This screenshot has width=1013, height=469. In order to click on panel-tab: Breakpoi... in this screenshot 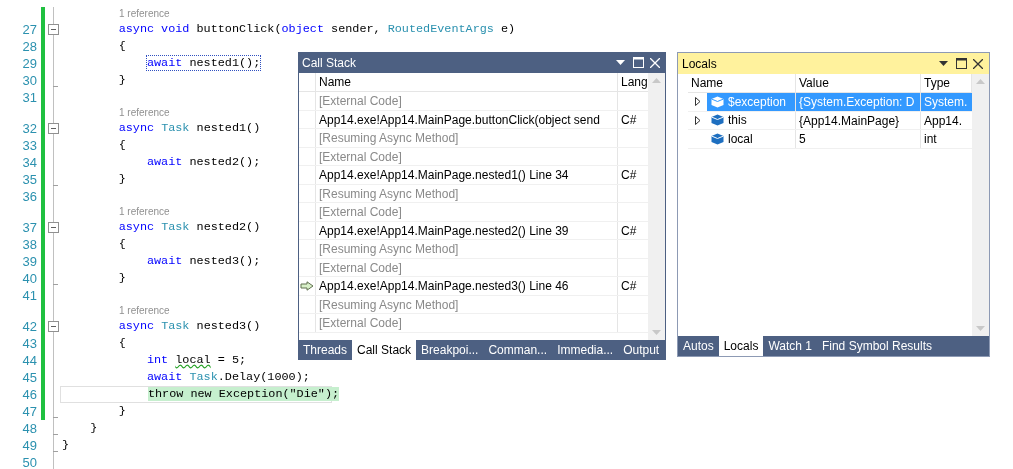, I will do `click(450, 350)`.